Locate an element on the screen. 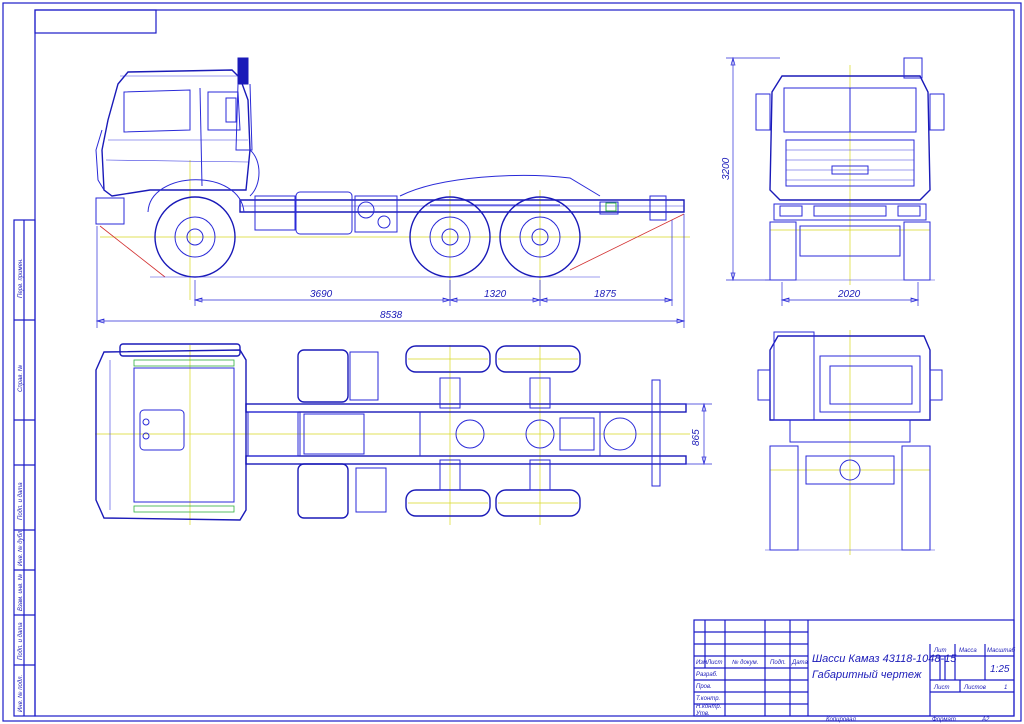 The height and width of the screenshot is (724, 1024). stamp-podp-data-2: Подп. и дата is located at coordinates (21, 641).